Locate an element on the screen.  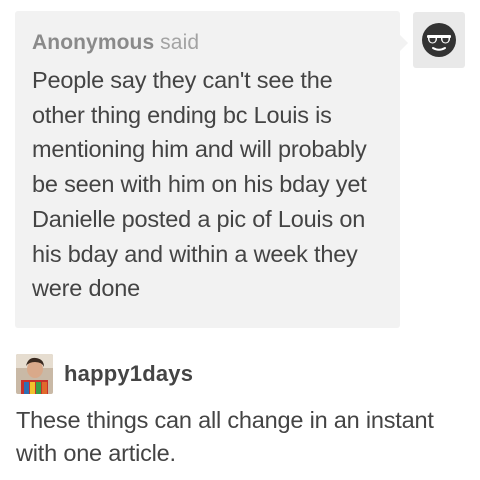
reply-username: happy1days is located at coordinates (128, 374).